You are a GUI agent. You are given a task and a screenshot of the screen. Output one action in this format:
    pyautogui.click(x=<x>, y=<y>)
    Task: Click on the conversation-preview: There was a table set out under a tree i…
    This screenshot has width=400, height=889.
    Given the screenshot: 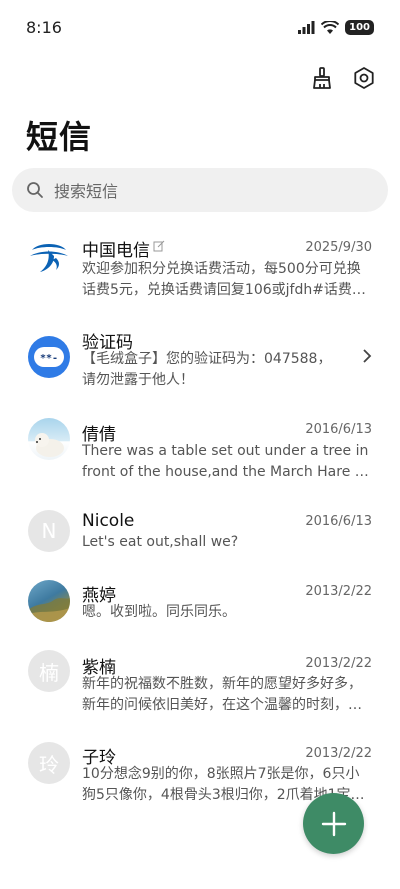 What is the action you would take?
    pyautogui.click(x=227, y=461)
    